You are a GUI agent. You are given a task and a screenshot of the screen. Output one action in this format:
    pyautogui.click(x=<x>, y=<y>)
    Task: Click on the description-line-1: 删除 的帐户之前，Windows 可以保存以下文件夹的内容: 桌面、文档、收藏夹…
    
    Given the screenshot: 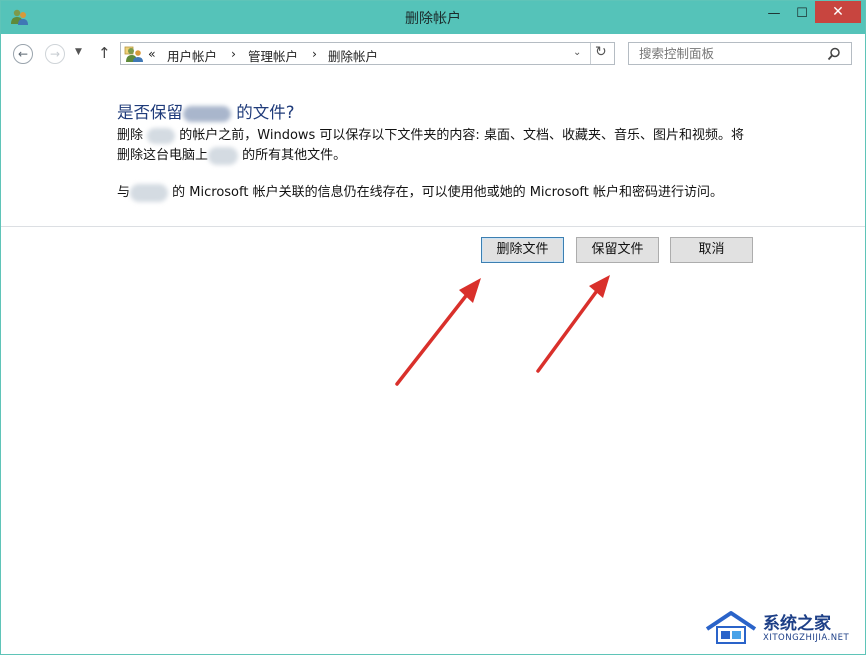 What is the action you would take?
    pyautogui.click(x=430, y=136)
    